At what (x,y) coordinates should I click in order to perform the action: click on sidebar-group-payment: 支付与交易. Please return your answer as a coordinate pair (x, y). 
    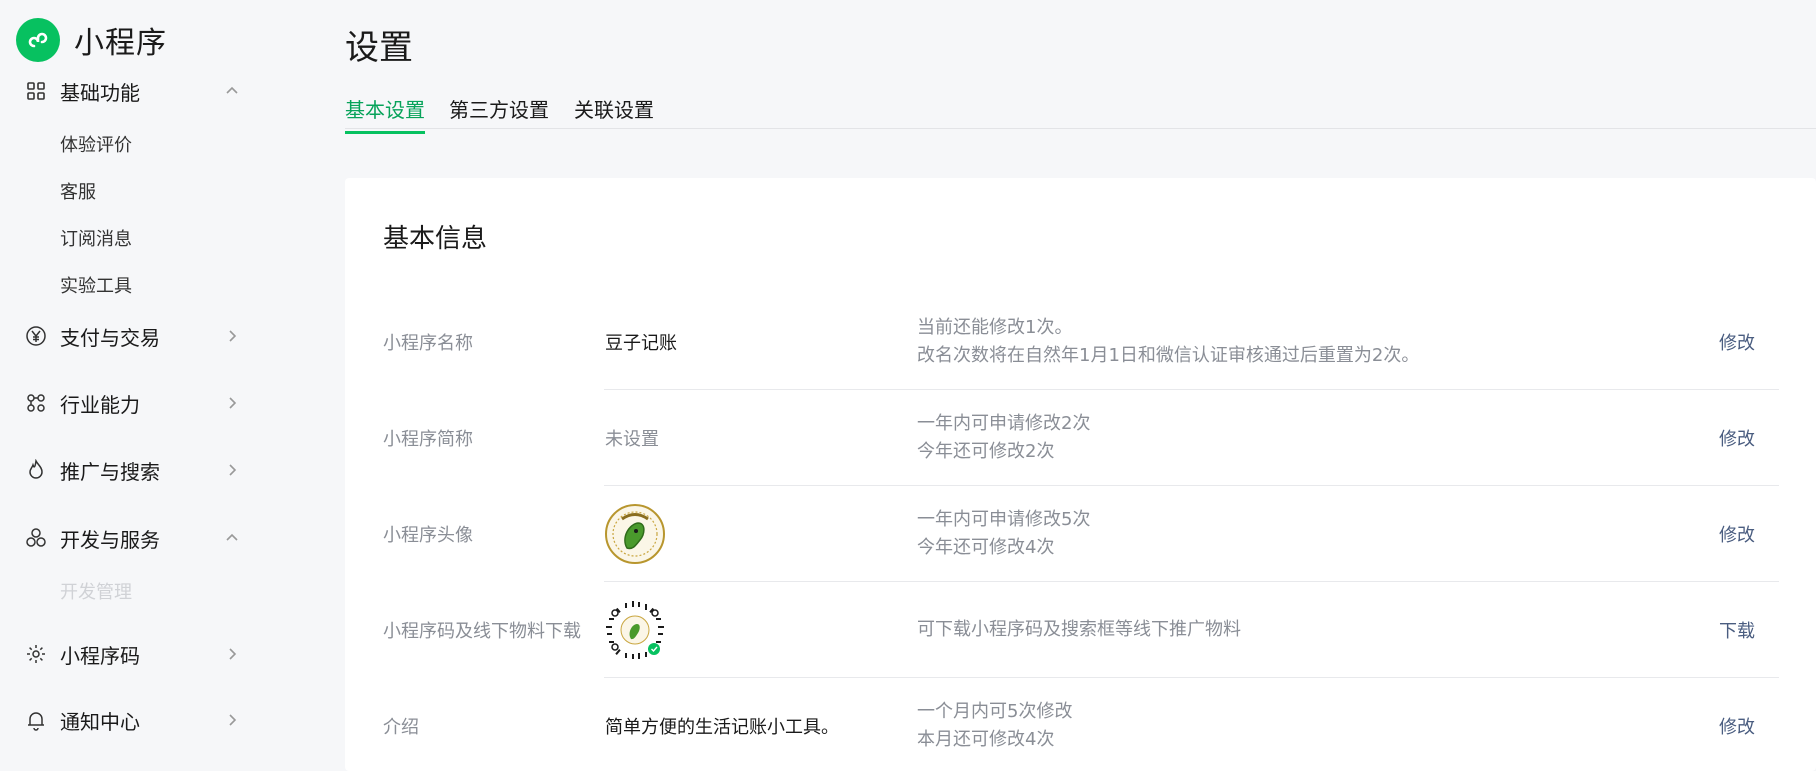
    Looking at the image, I should click on (134, 336).